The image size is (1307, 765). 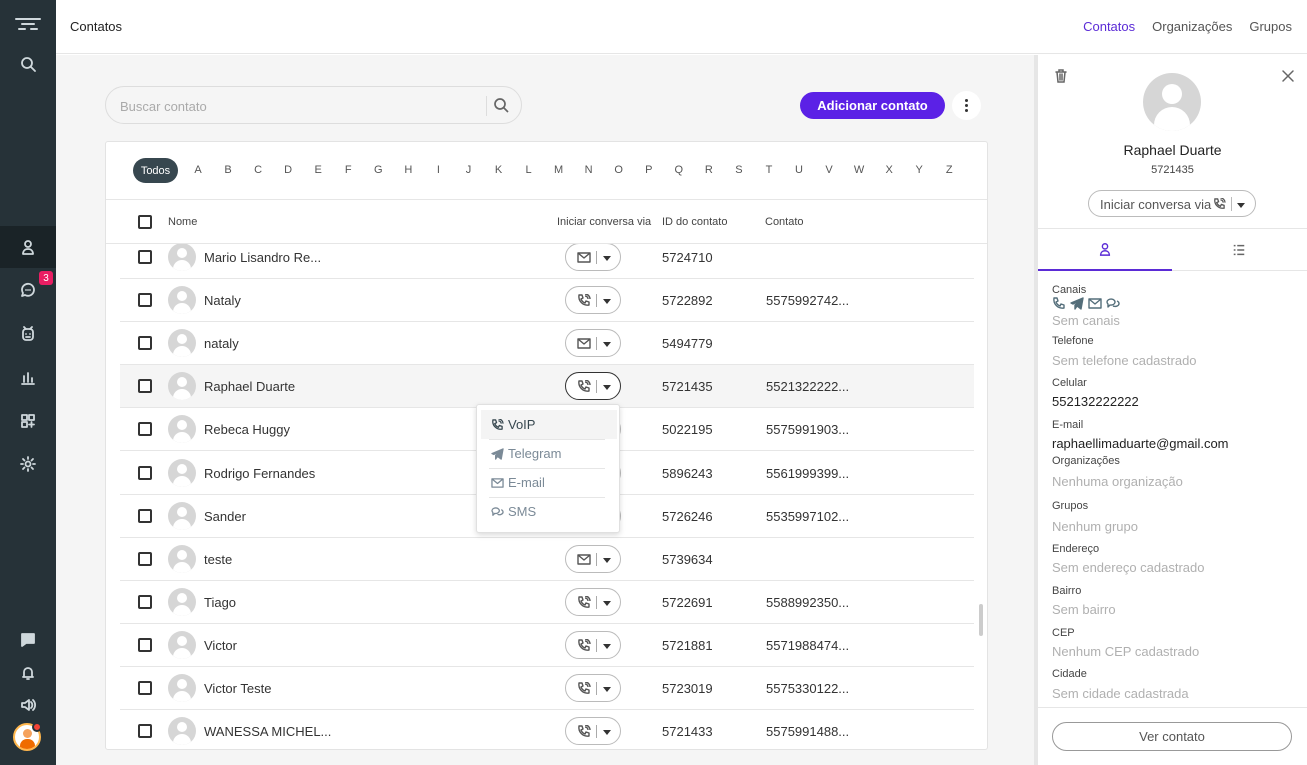 I want to click on filter-letter: V, so click(x=829, y=170).